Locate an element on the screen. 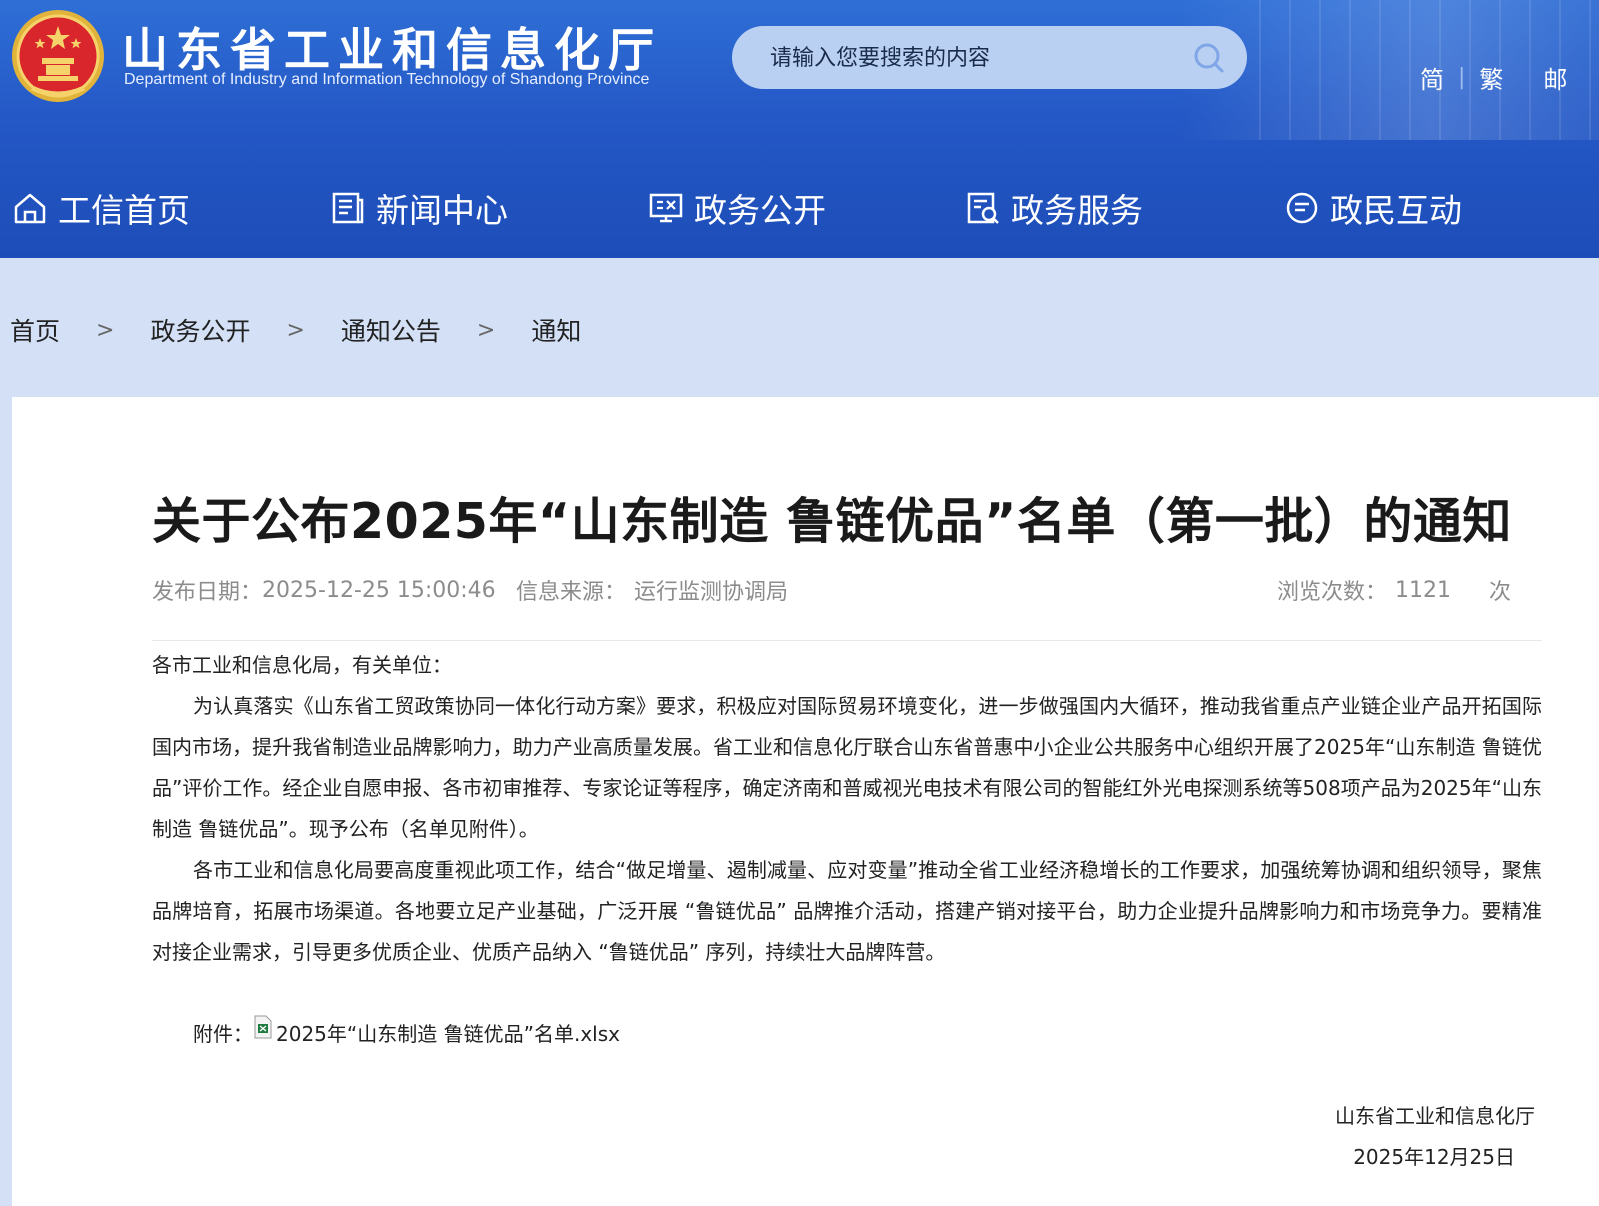 Image resolution: width=1599 pixels, height=1206 pixels. nav-item-interaction: 政民互动 is located at coordinates (1373, 208).